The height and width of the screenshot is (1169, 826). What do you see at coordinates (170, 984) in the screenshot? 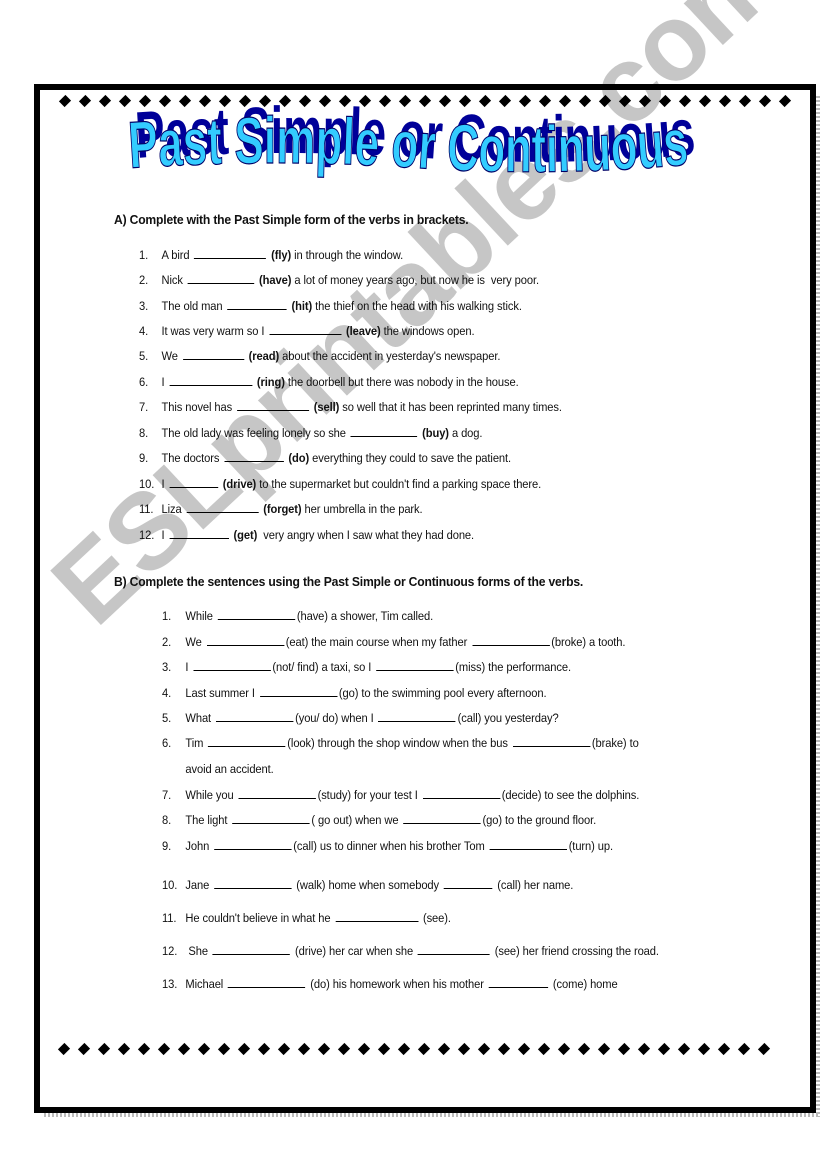
I see `item-number: 13.` at bounding box center [170, 984].